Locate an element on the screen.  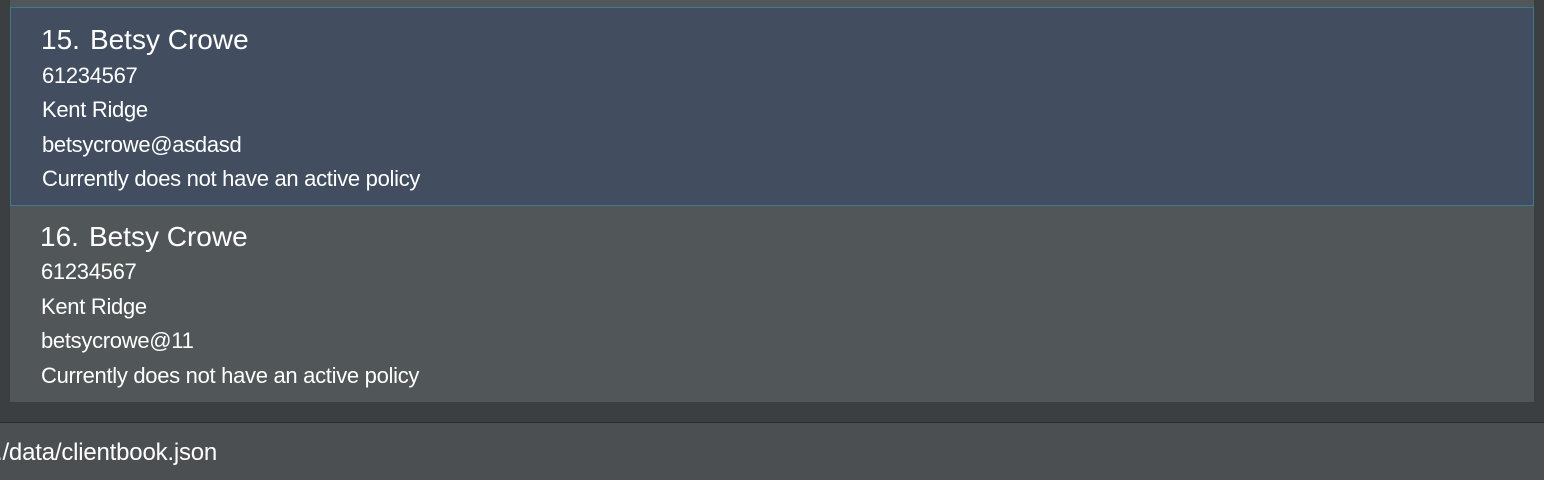
person-email: betsycrowe@asdasd is located at coordinates (142, 144).